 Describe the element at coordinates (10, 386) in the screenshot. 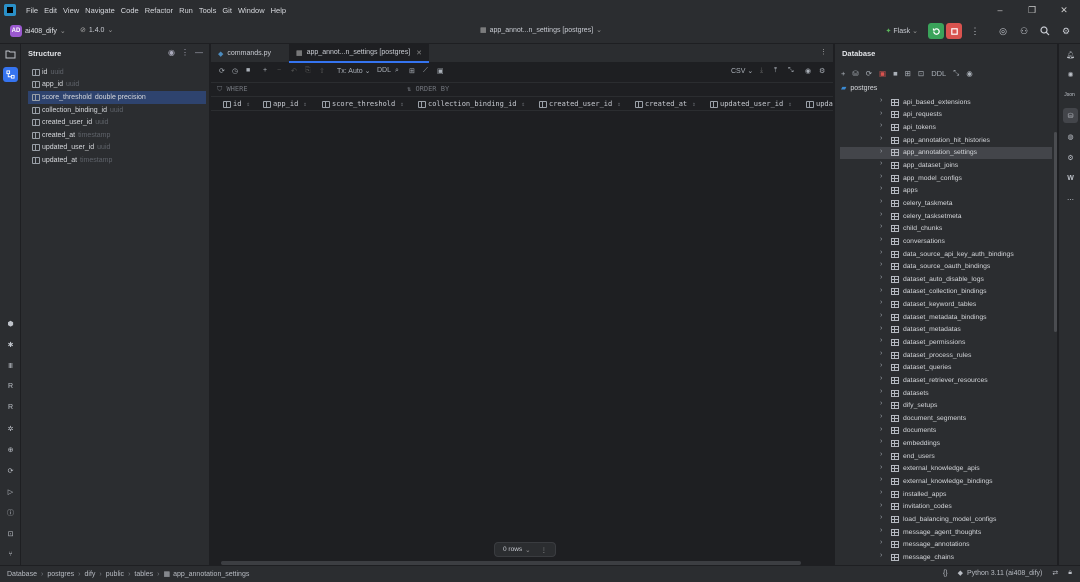

I see `r-console-icon: R` at that location.